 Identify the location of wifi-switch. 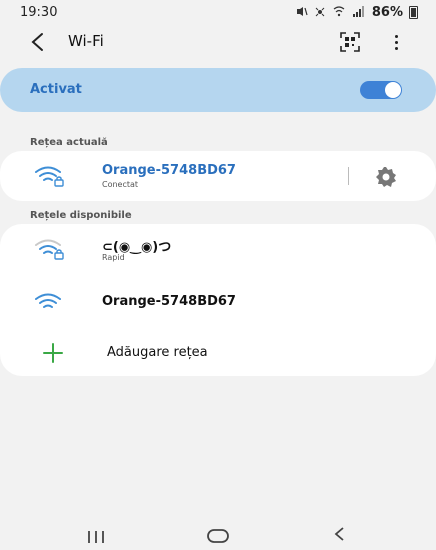
(381, 90).